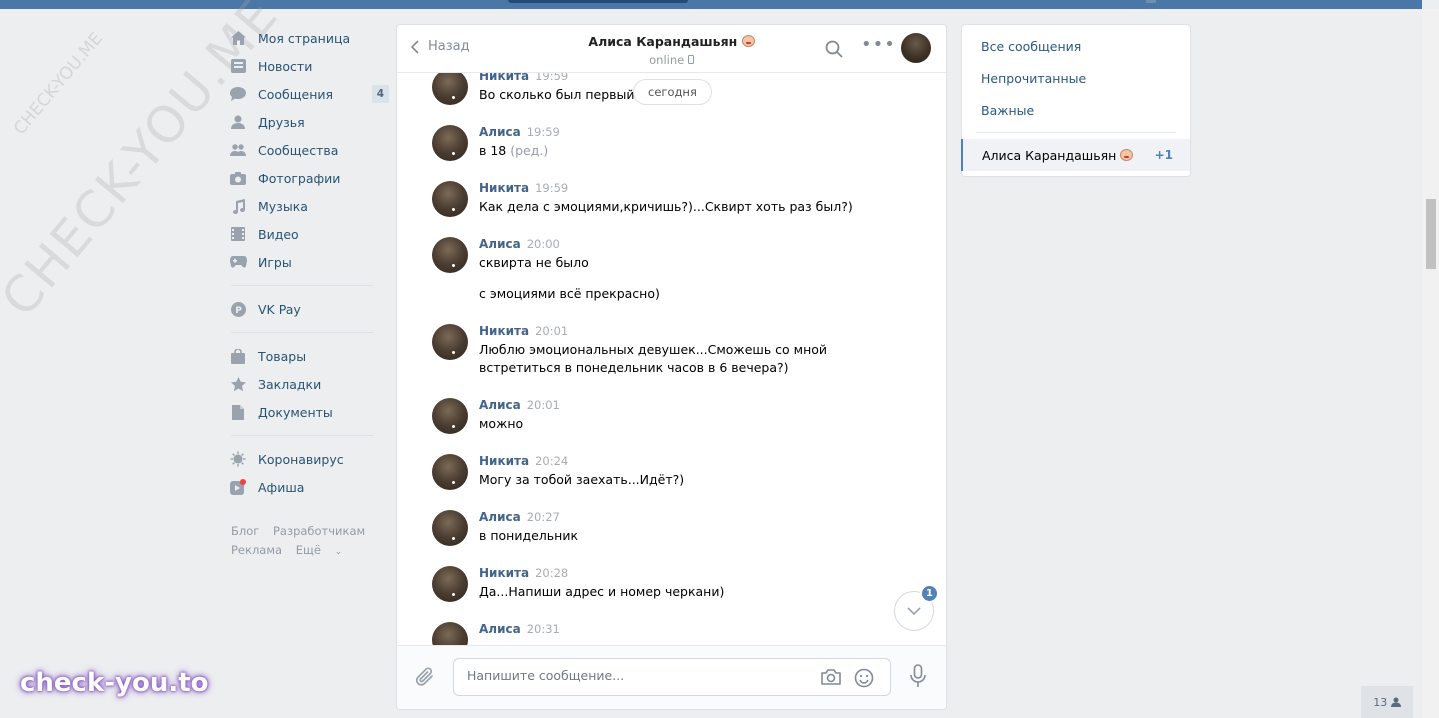 The image size is (1439, 718). Describe the element at coordinates (309, 309) in the screenshot. I see `nav-item-vkpay: P VK Pay` at that location.